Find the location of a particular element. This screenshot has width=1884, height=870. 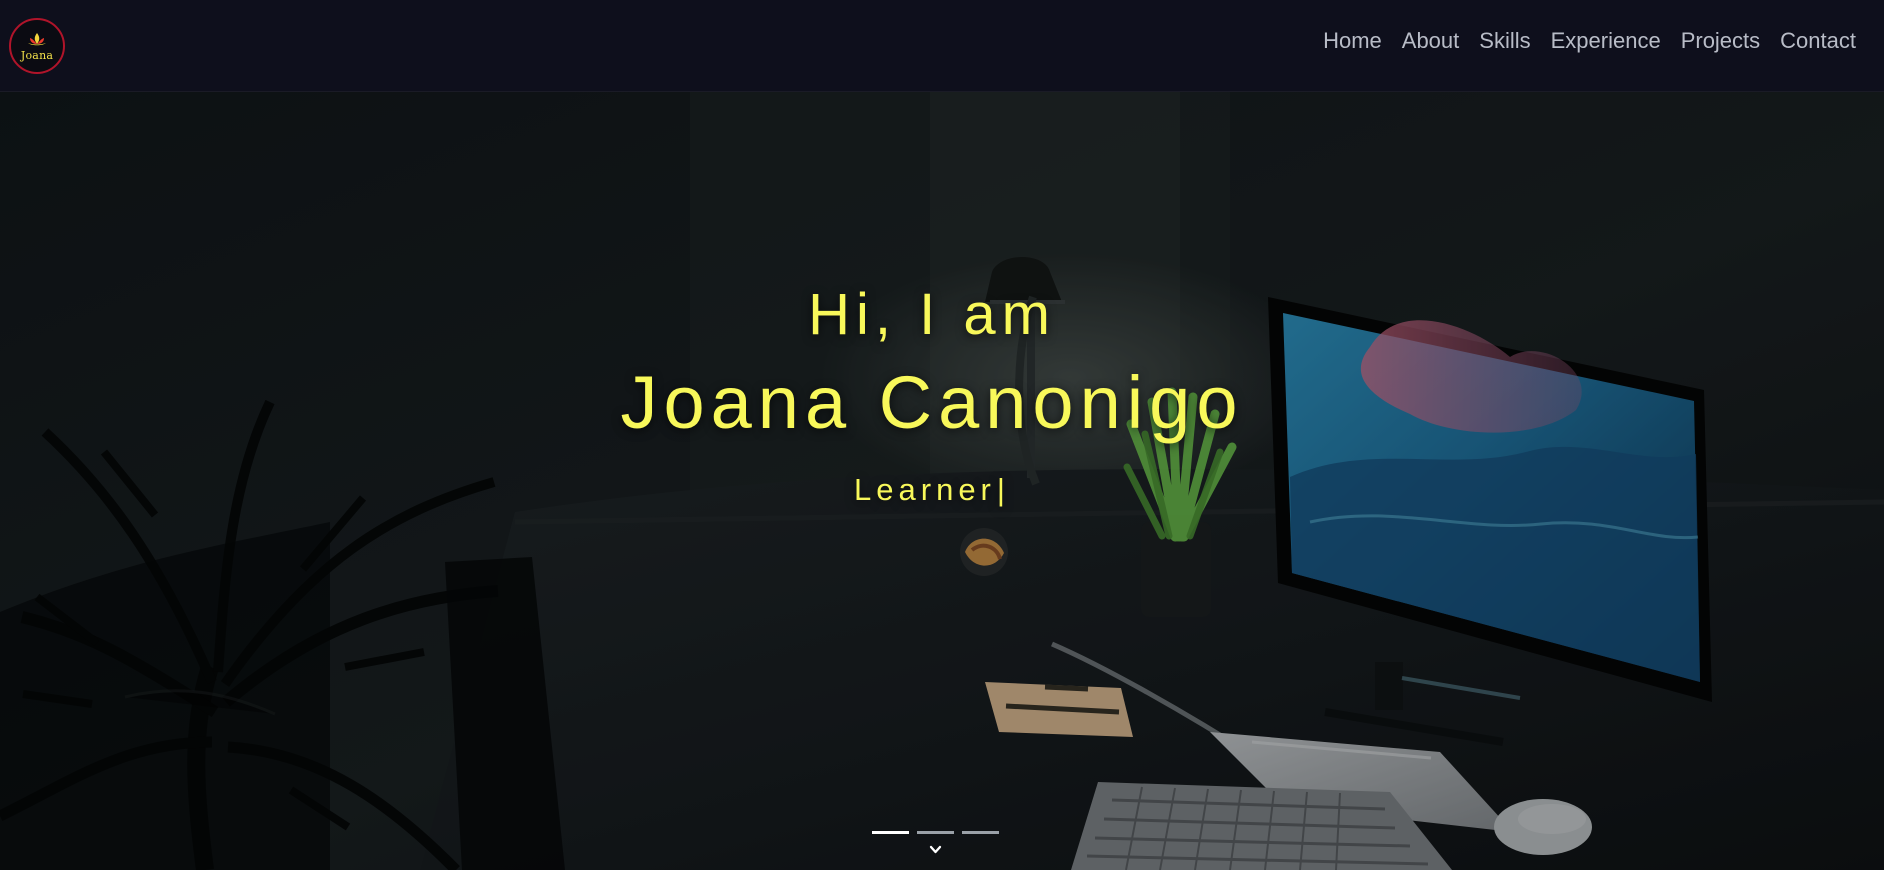

logo-text: Joana is located at coordinates (37, 55).